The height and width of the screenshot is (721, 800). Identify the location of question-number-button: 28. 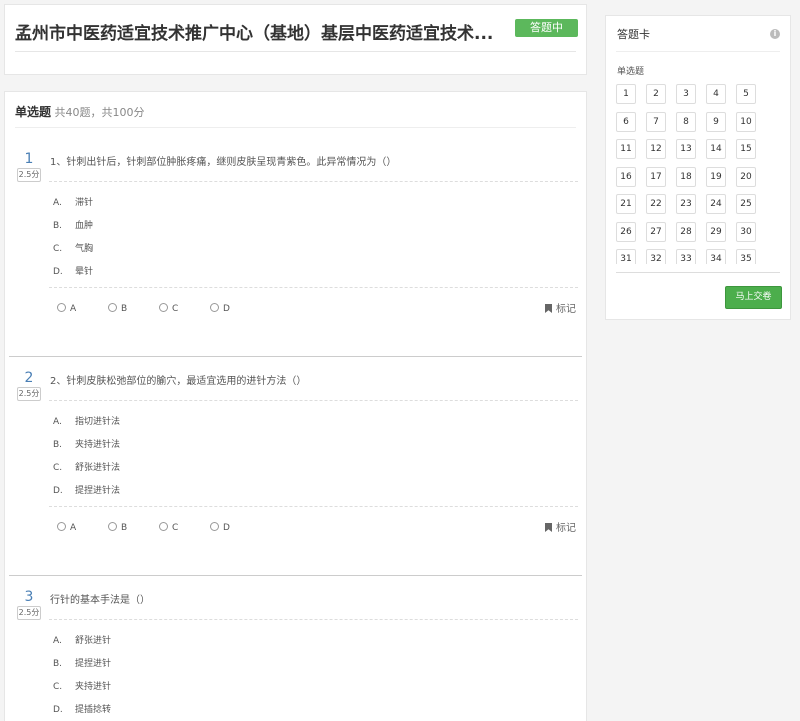
(686, 231).